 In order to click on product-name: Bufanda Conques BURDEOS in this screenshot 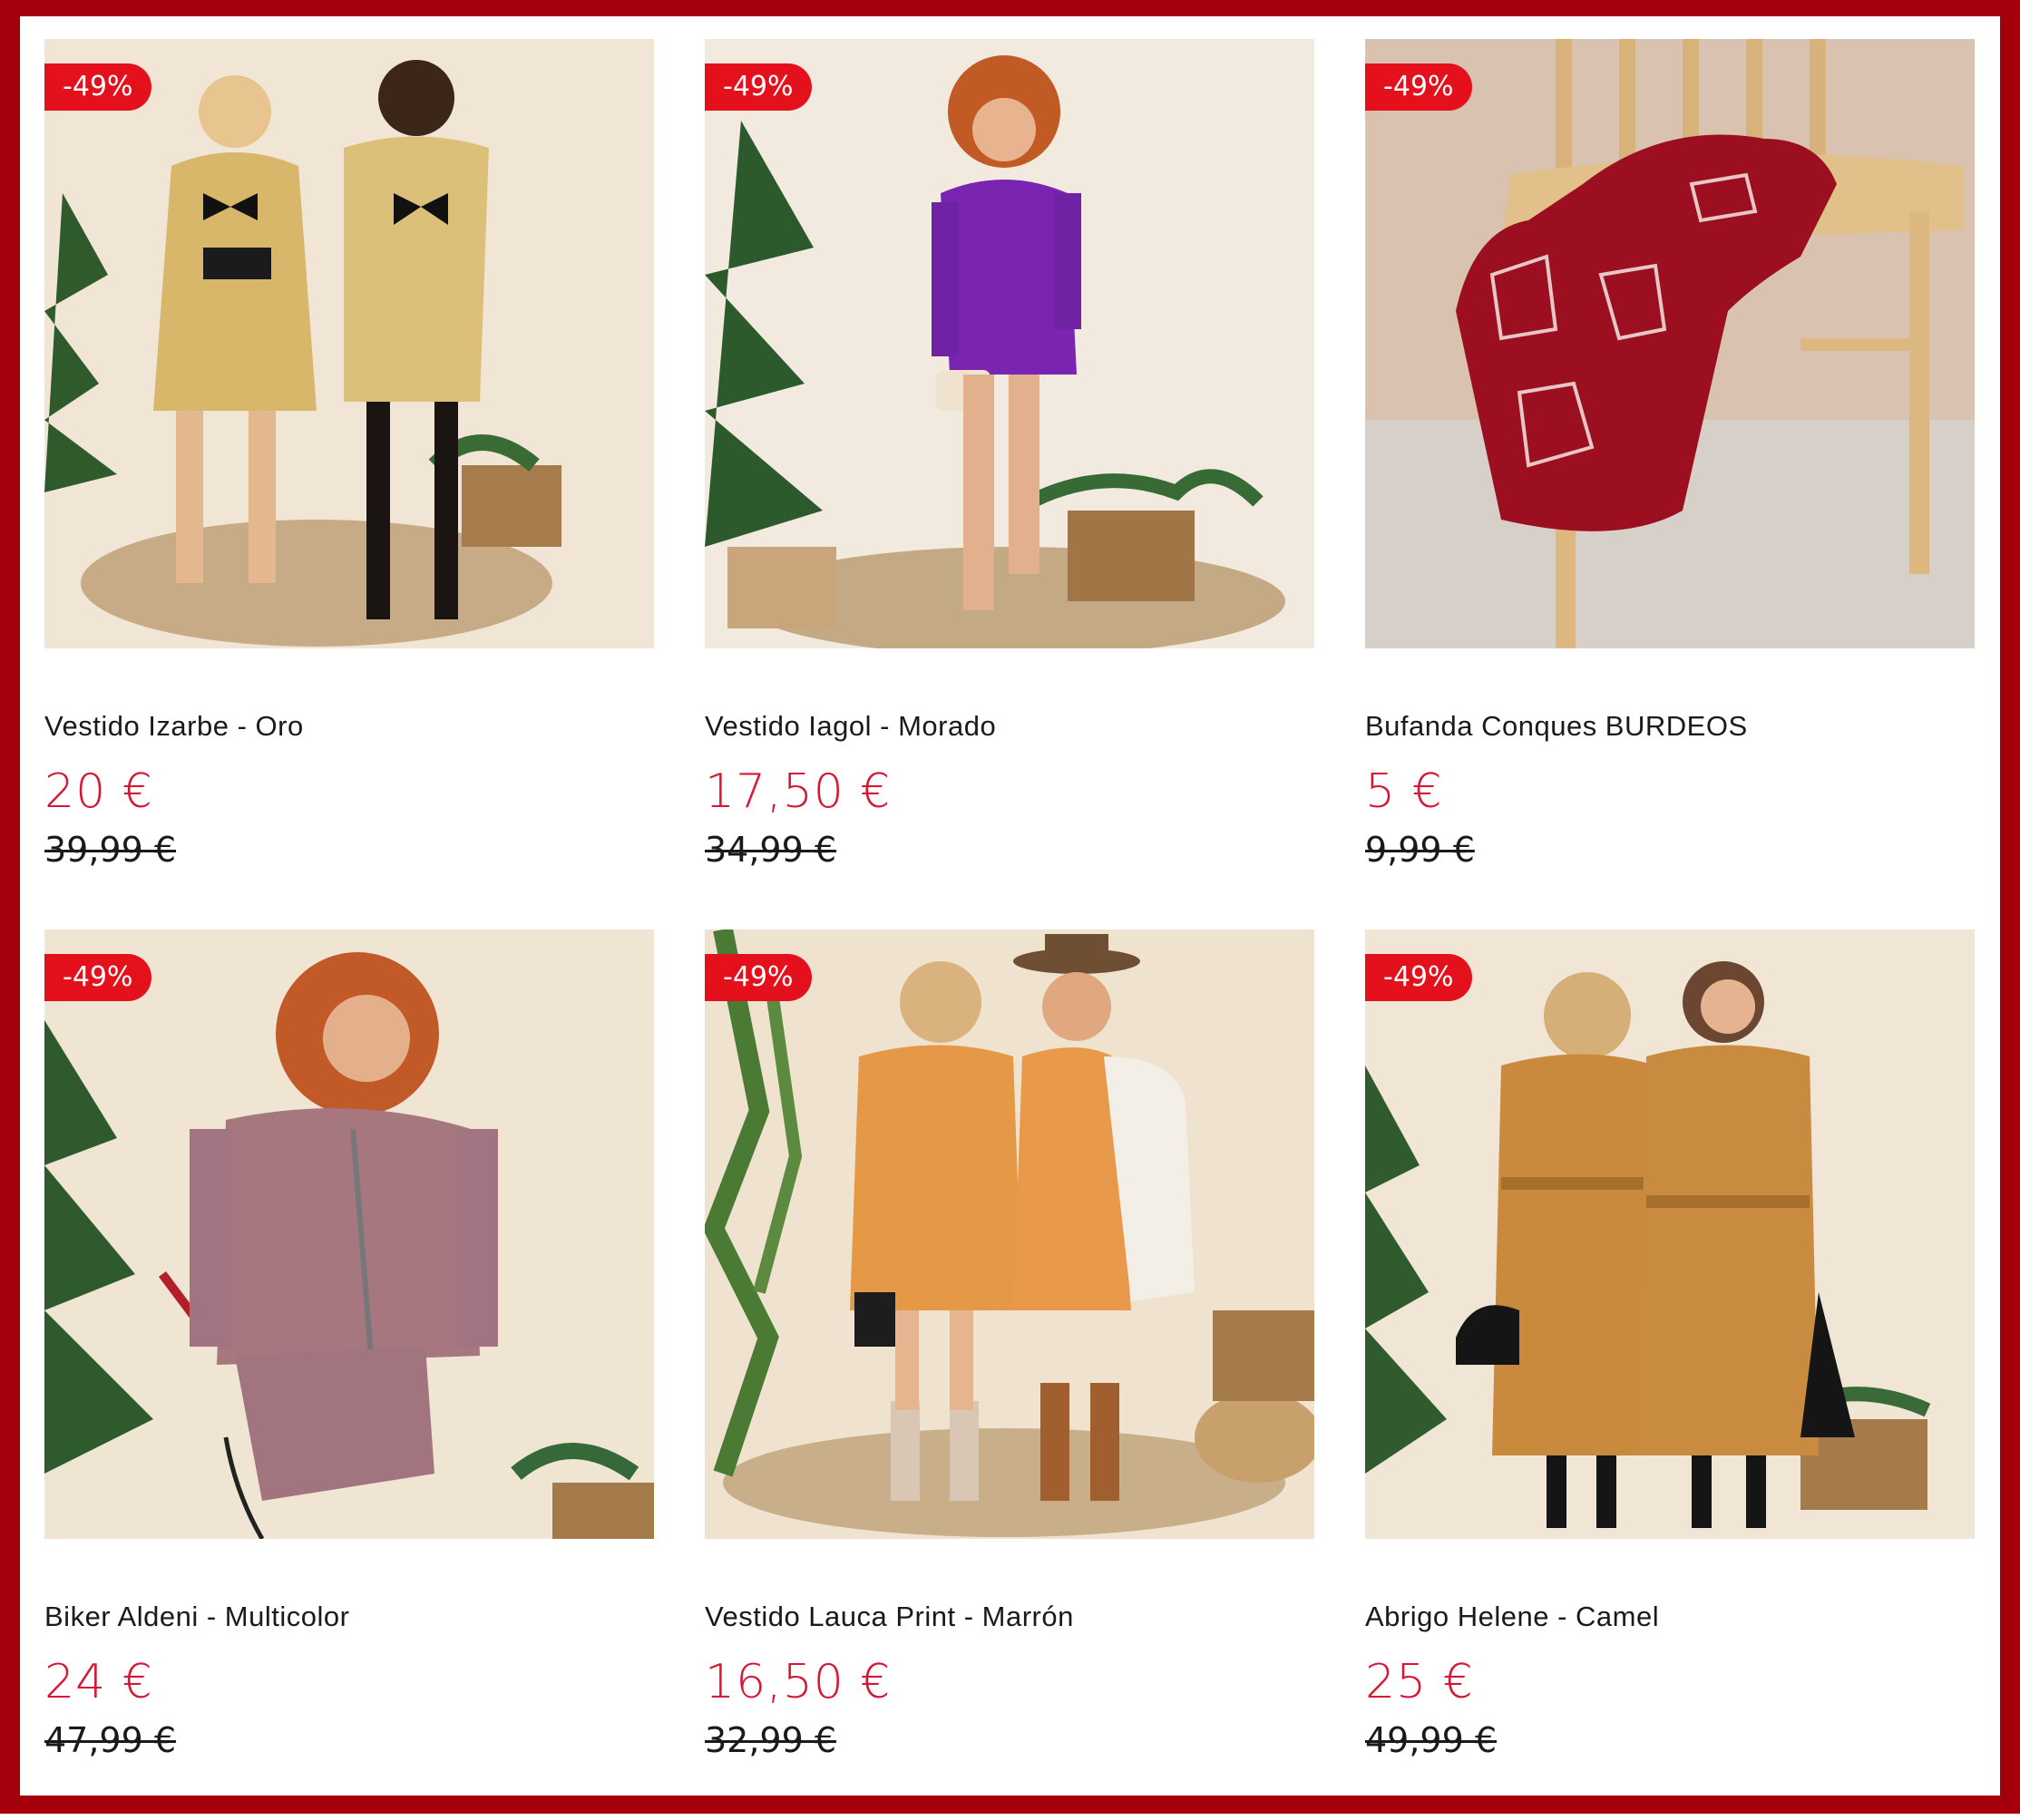, I will do `click(1556, 726)`.